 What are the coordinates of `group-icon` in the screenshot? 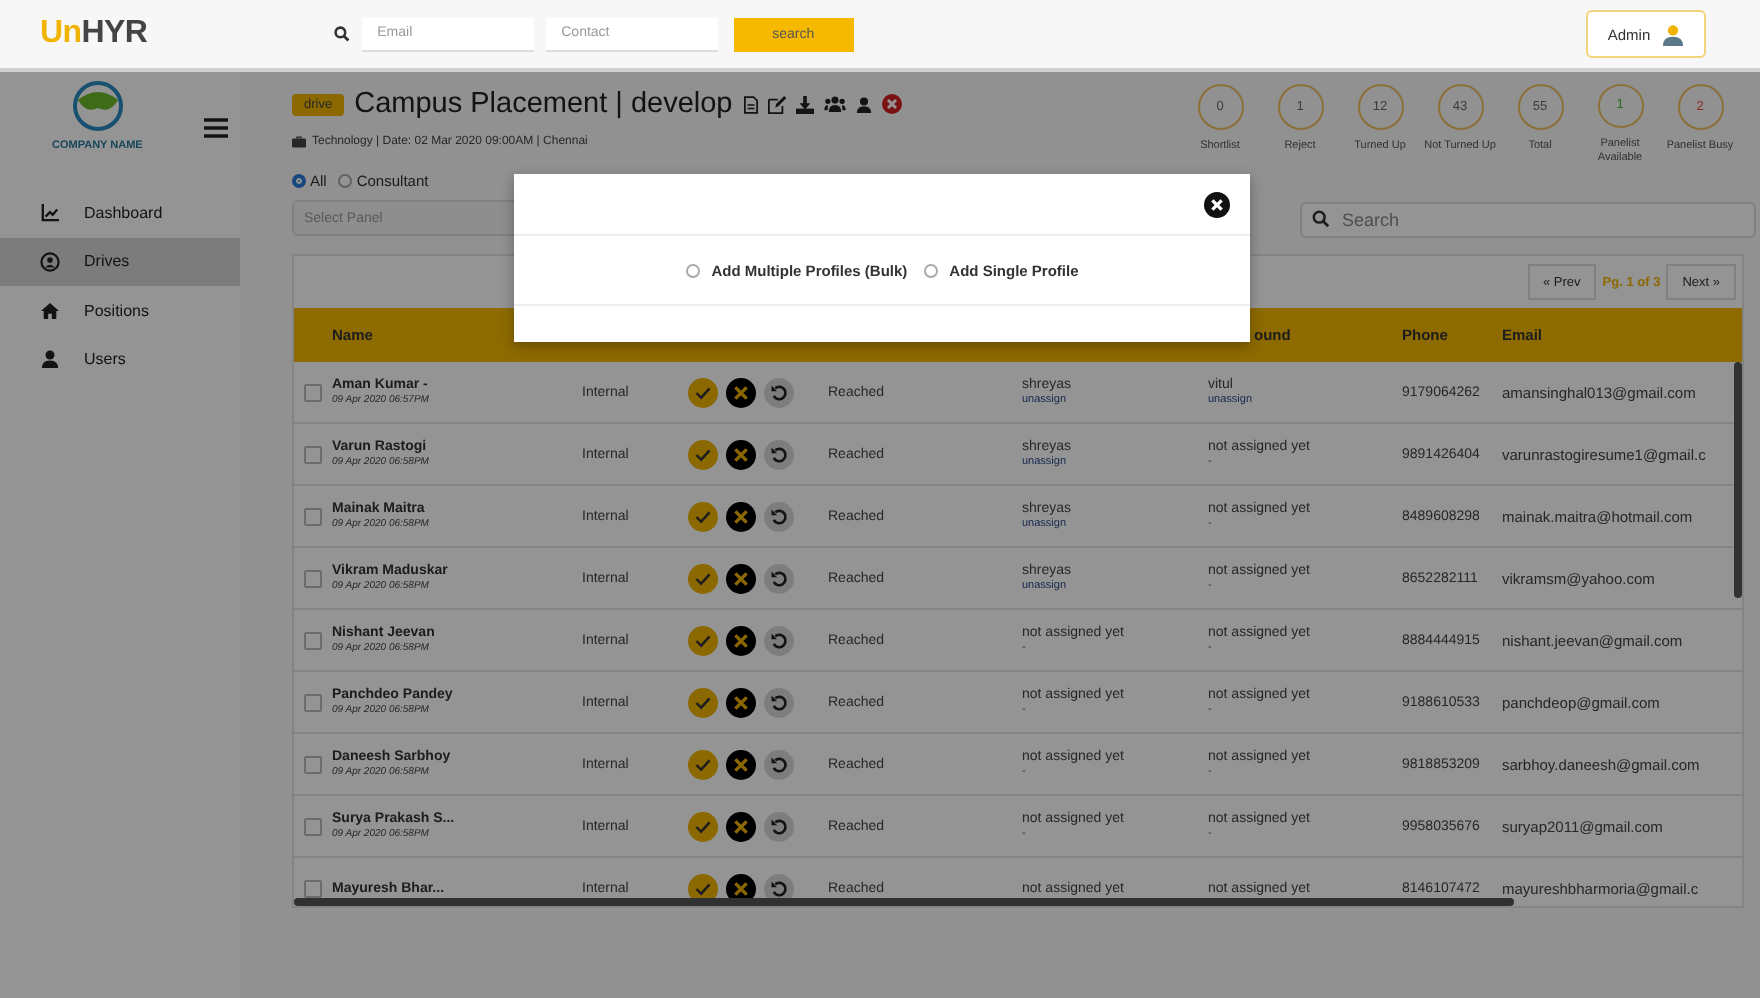 It's located at (835, 104).